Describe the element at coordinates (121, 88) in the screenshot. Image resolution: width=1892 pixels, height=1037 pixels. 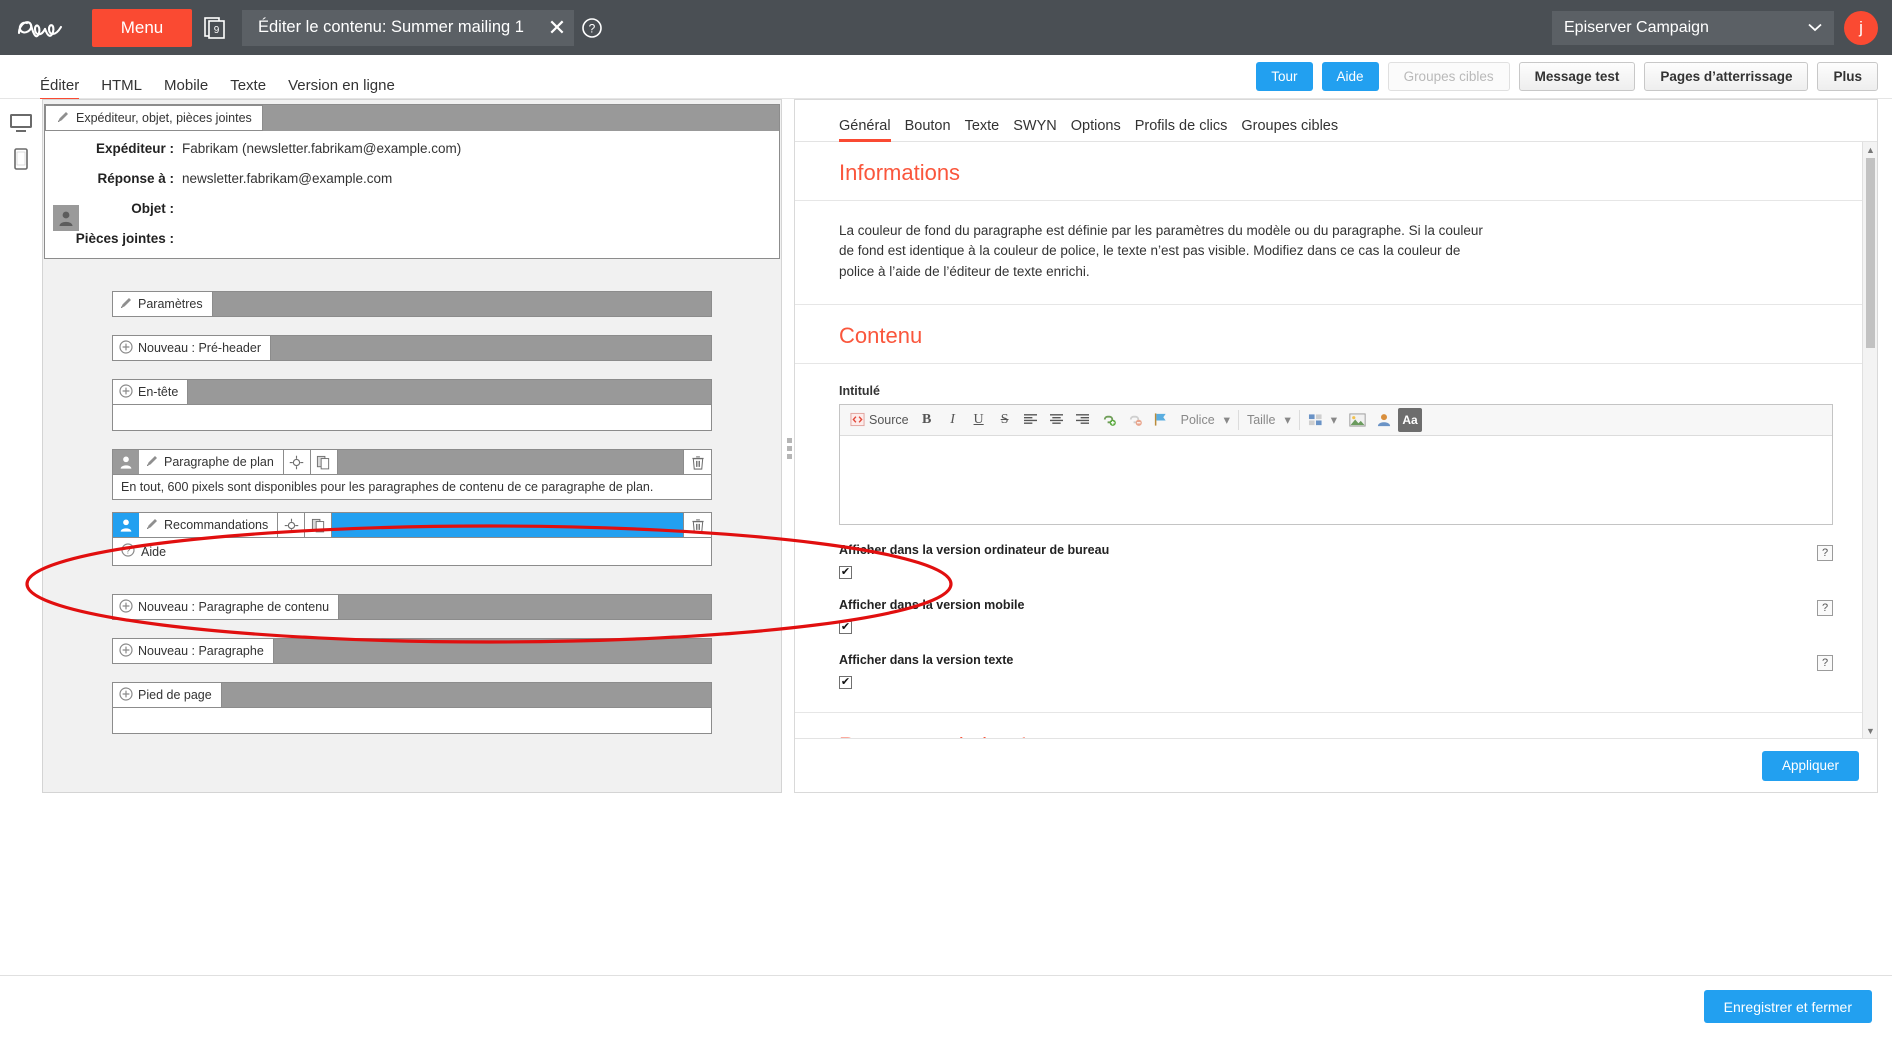
I see `tab-html: HTML` at that location.